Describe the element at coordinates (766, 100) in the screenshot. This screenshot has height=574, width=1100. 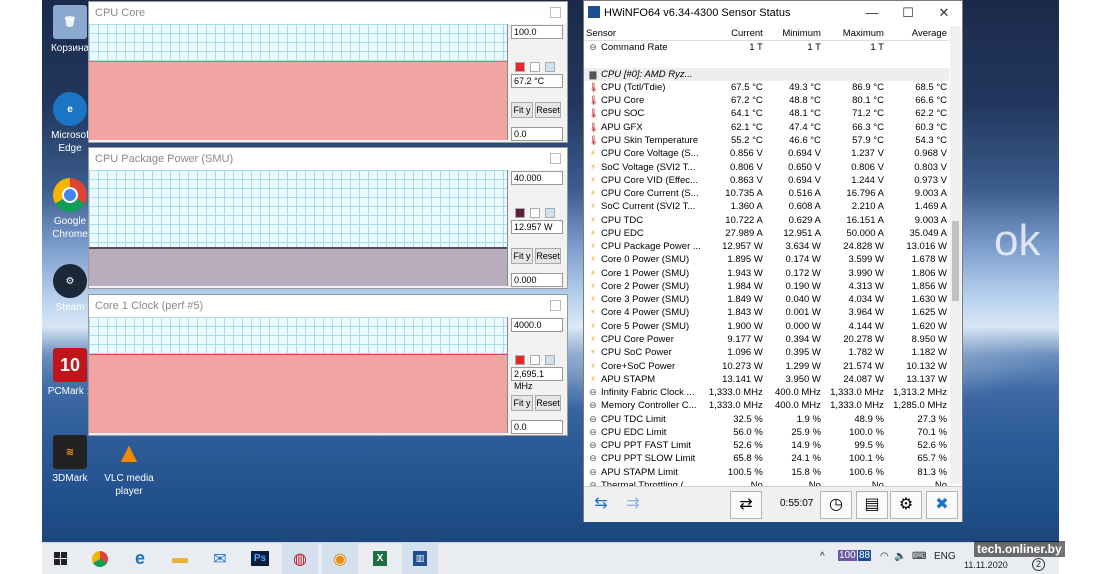
I see `table-row: 🌡 CPU Core 67.2 °C 48.8 °C 80.1 °C 66.6 °C` at that location.